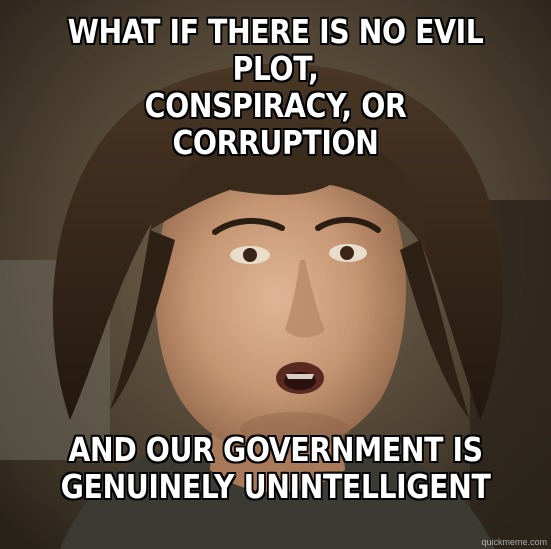 The width and height of the screenshot is (551, 549). Describe the element at coordinates (275, 449) in the screenshot. I see `bottom-caption-line-1: AND OUR GOVERNMENT IS` at that location.